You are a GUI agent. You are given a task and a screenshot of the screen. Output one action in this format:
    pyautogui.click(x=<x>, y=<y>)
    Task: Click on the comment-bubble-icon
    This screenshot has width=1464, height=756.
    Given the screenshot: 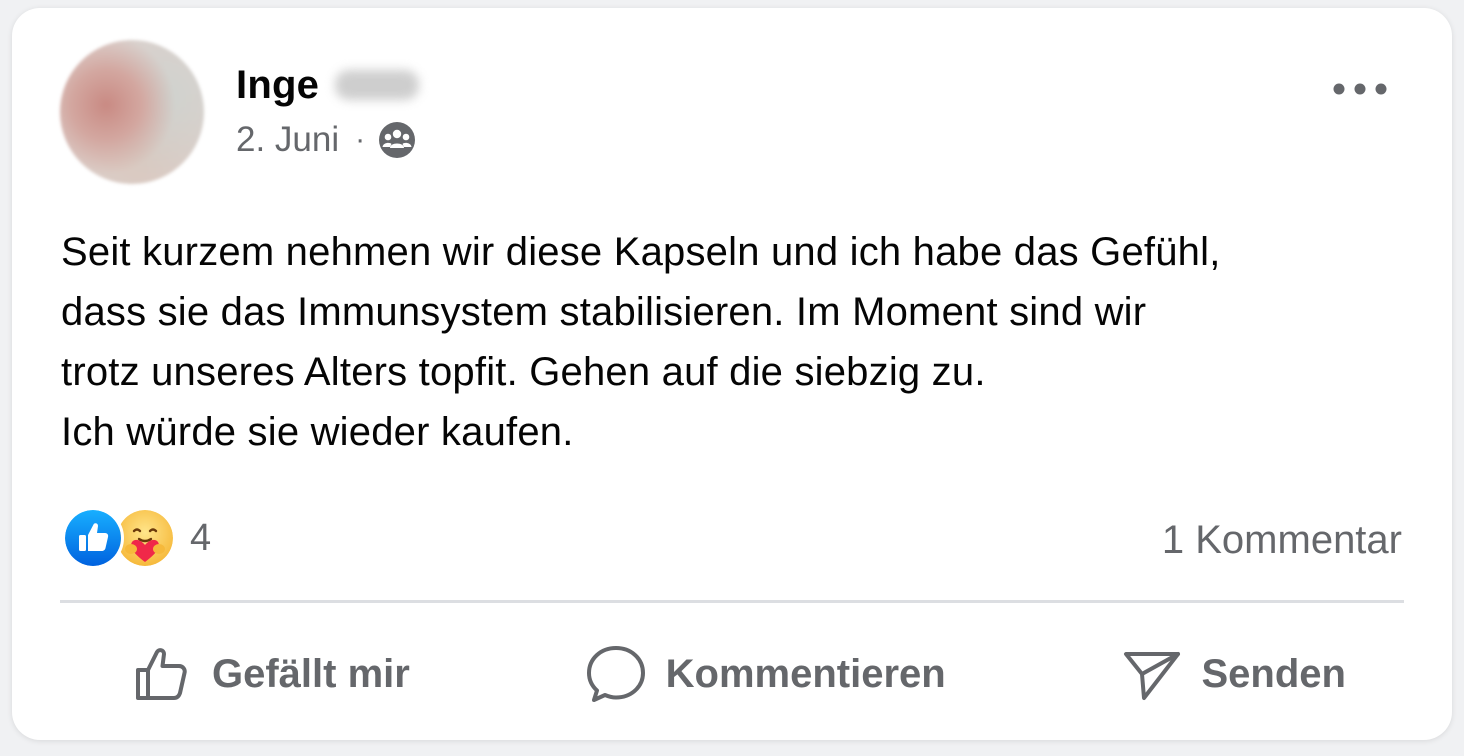 What is the action you would take?
    pyautogui.click(x=615, y=674)
    